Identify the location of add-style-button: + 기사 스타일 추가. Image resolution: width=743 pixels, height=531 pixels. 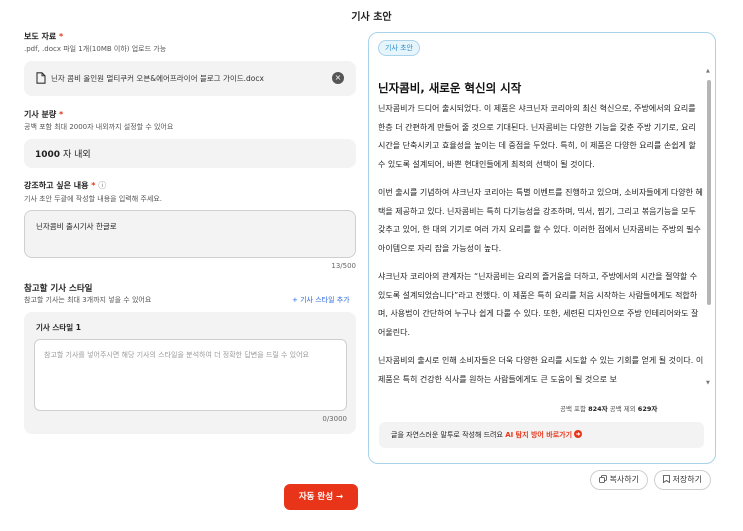
(321, 300).